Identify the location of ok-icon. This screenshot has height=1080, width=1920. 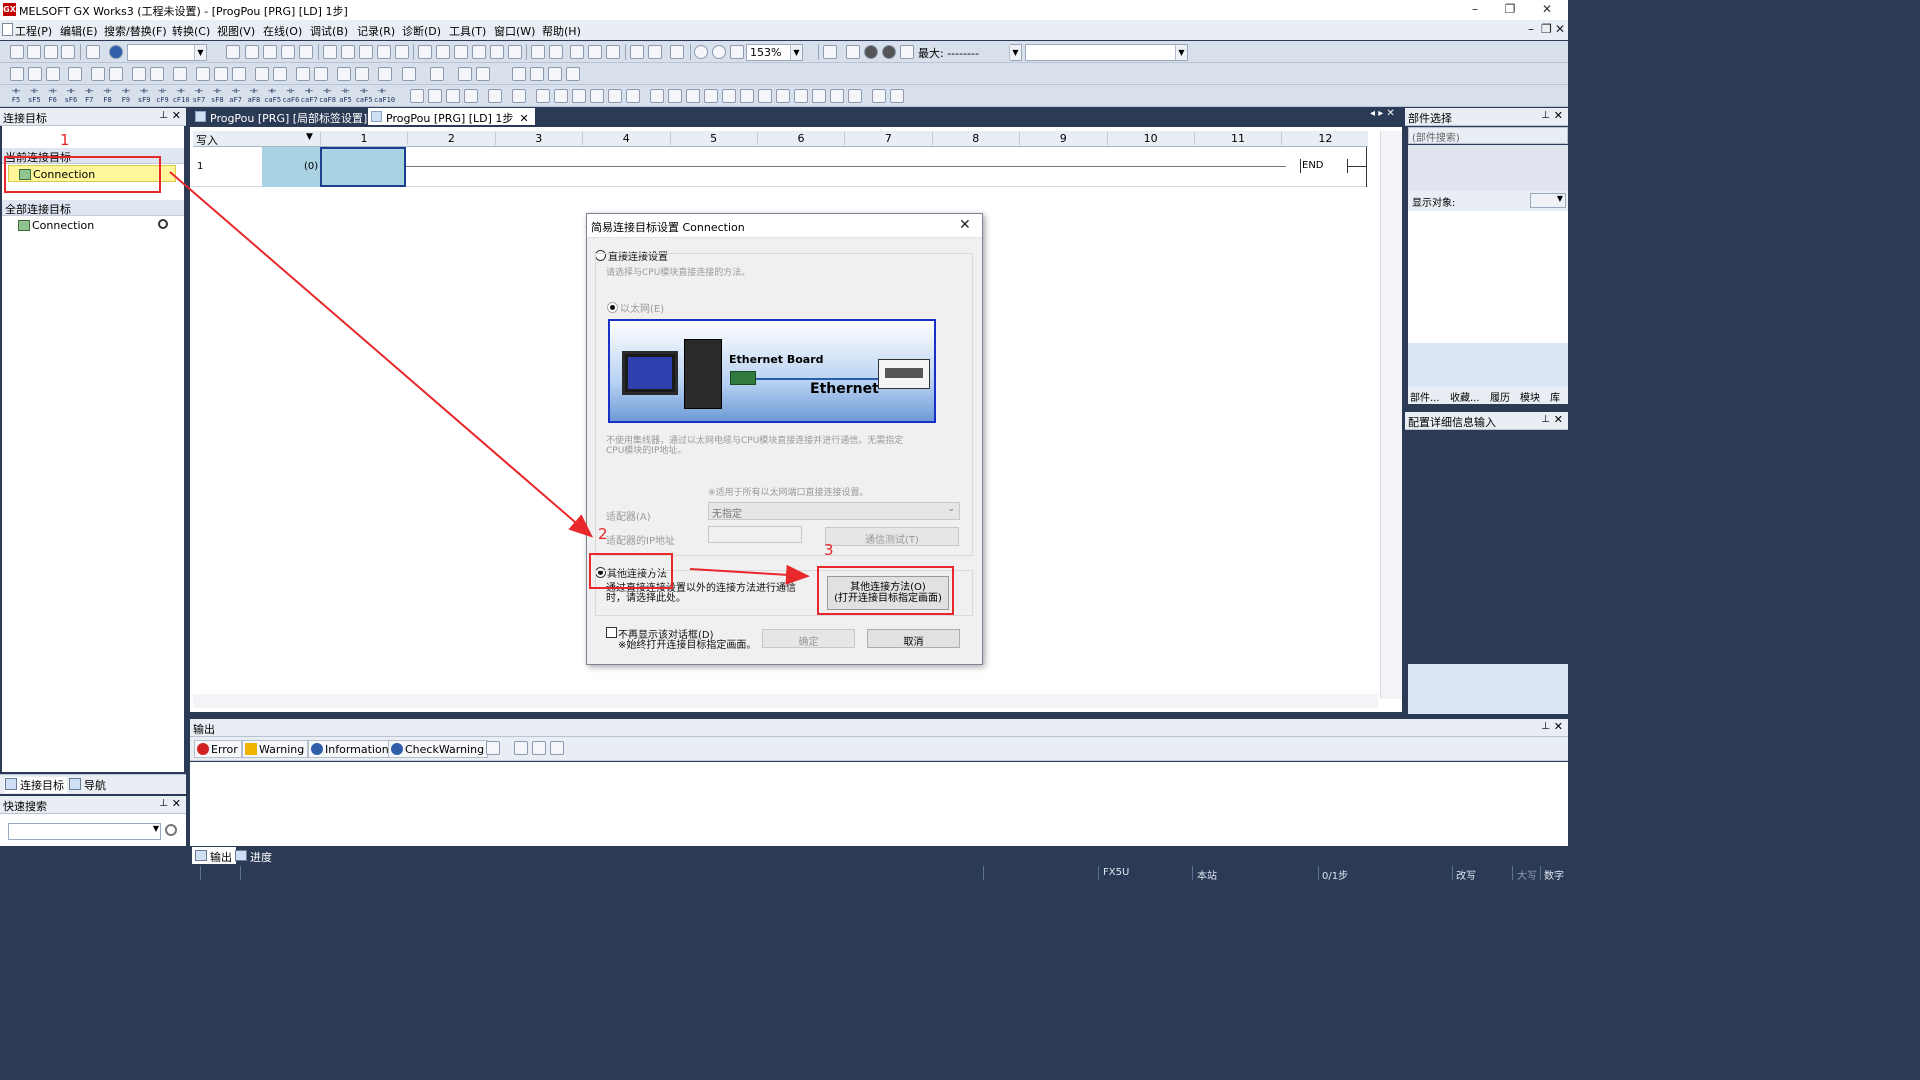
(871, 52).